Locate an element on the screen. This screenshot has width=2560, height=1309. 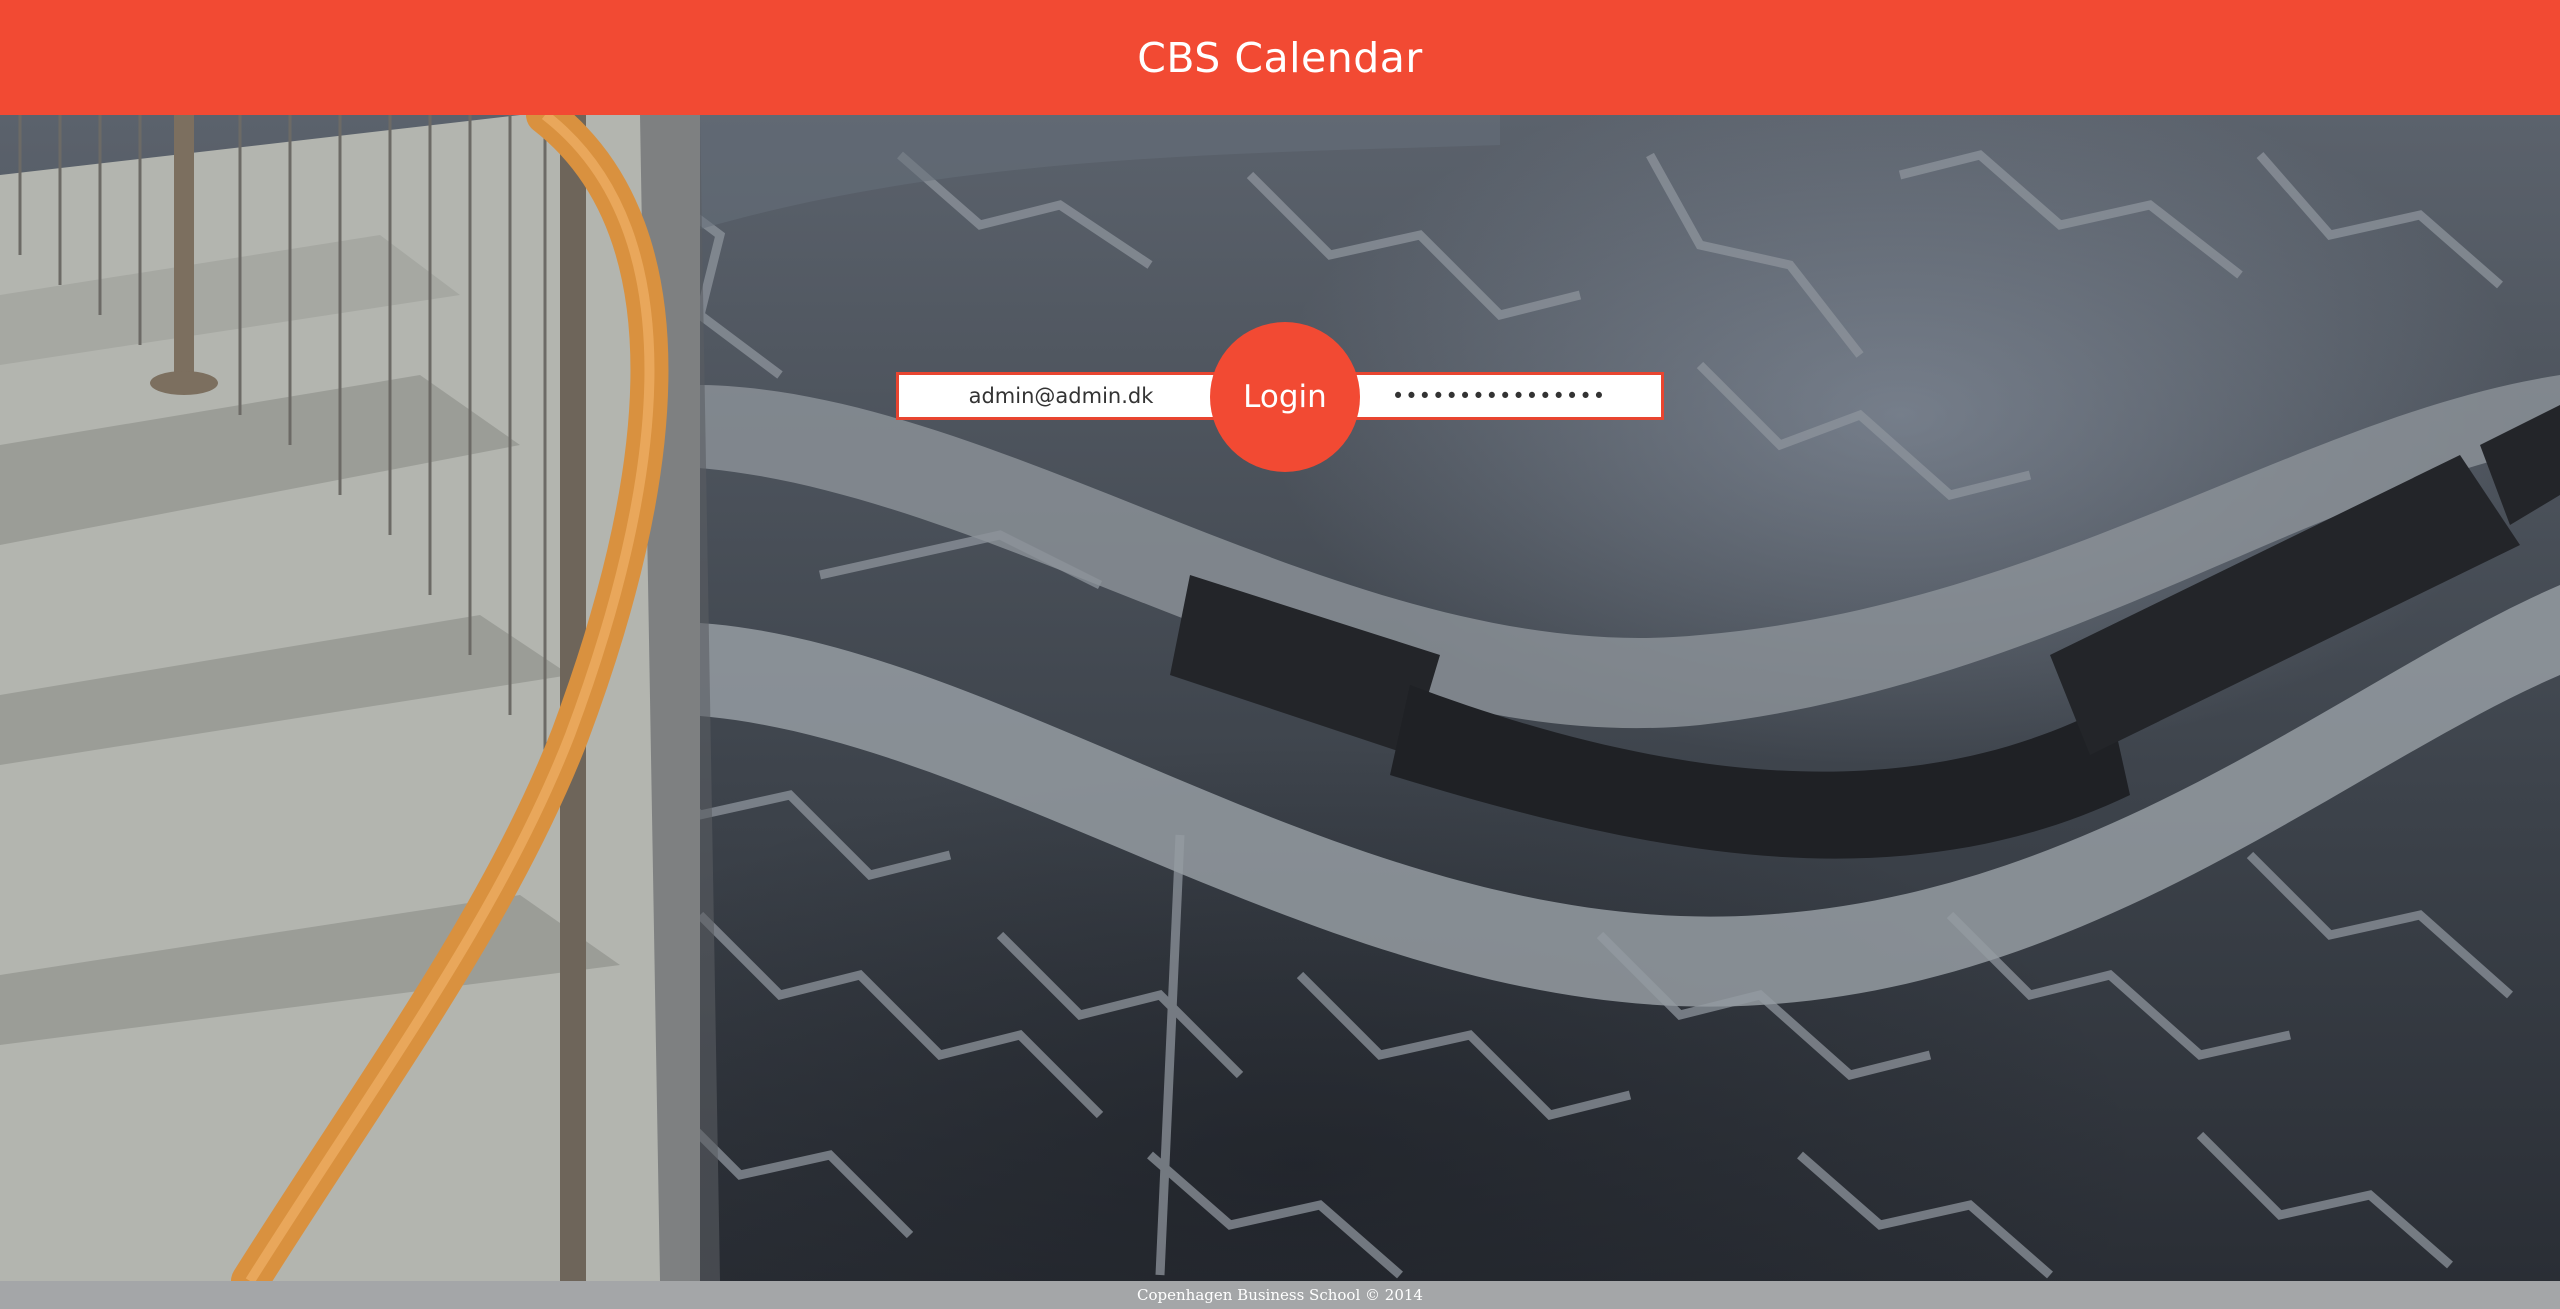
footer-bar: Copenhagen Business School © 2014 is located at coordinates (1280, 1295).